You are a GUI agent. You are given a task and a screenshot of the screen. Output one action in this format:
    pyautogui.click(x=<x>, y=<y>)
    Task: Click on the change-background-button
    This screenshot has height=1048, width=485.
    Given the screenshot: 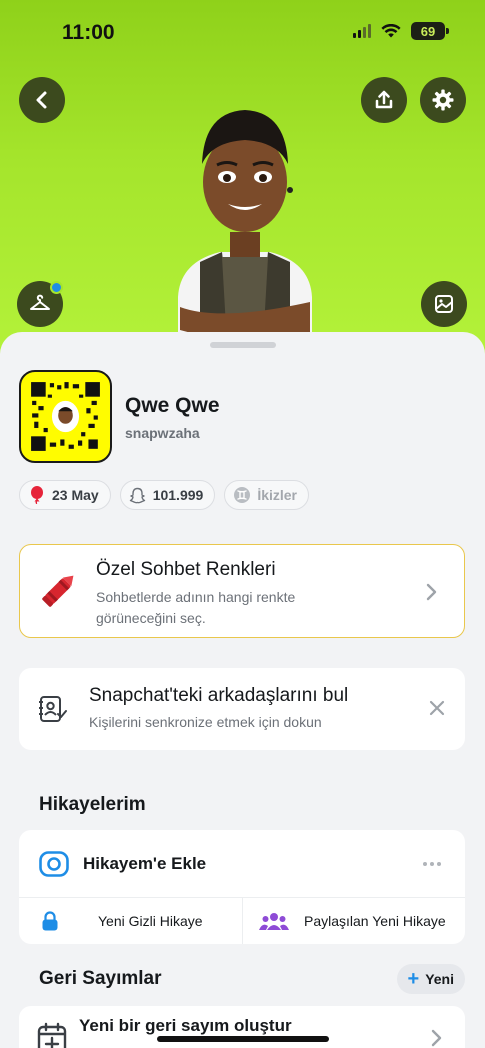 What is the action you would take?
    pyautogui.click(x=444, y=304)
    